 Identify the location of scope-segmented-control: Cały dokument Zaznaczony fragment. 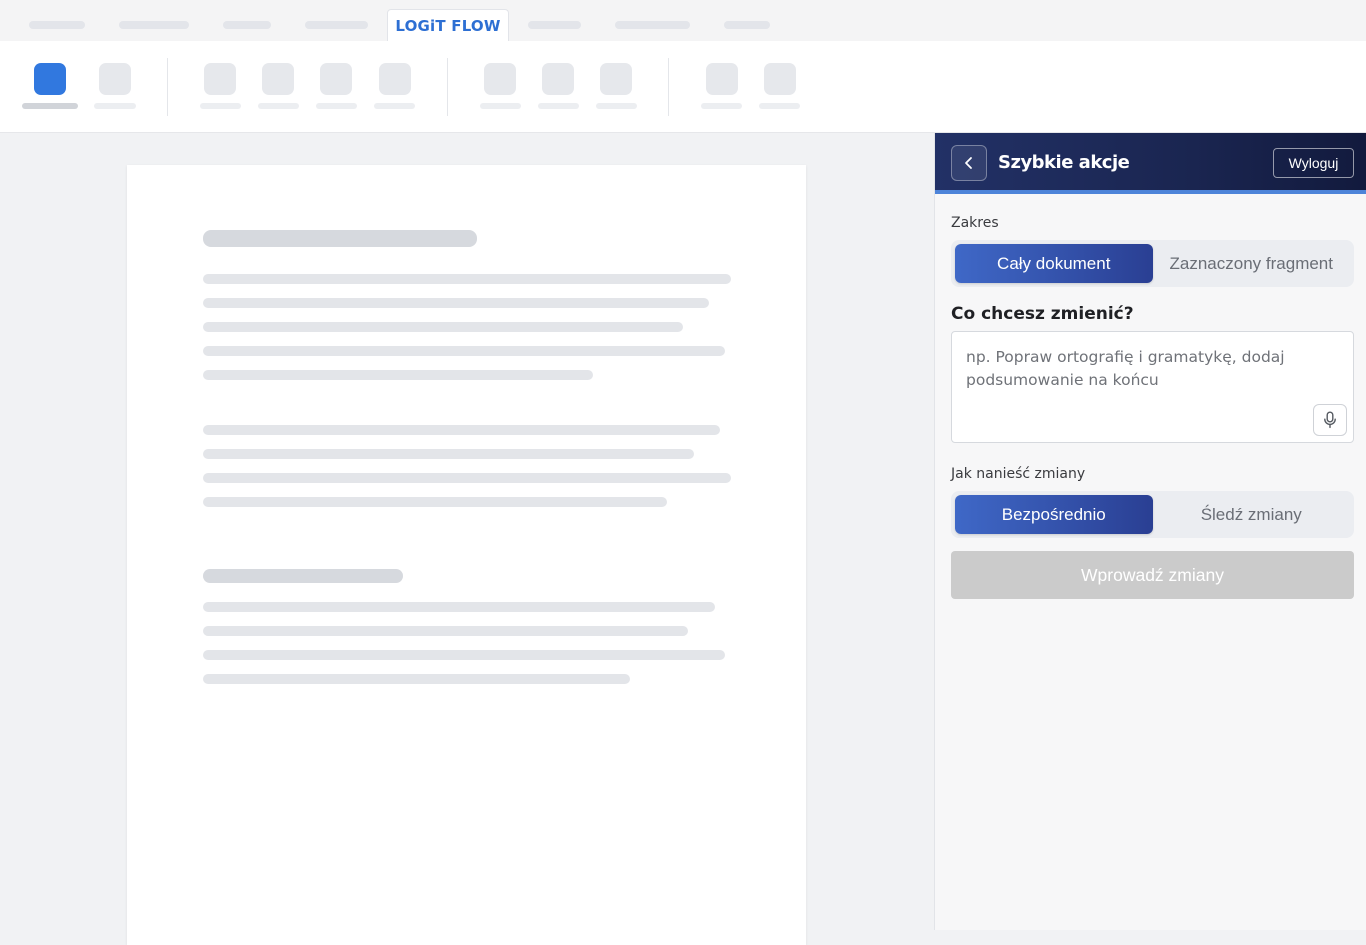
(1152, 263).